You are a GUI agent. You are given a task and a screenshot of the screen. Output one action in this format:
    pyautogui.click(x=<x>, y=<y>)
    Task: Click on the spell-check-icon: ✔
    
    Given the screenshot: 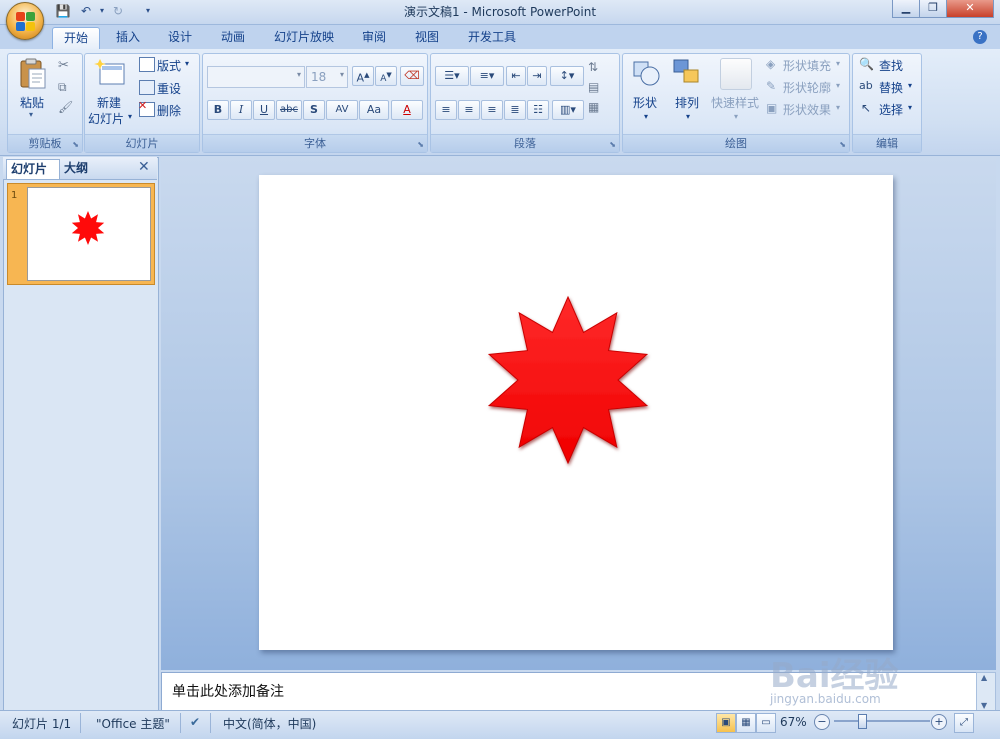 What is the action you would take?
    pyautogui.click(x=195, y=722)
    